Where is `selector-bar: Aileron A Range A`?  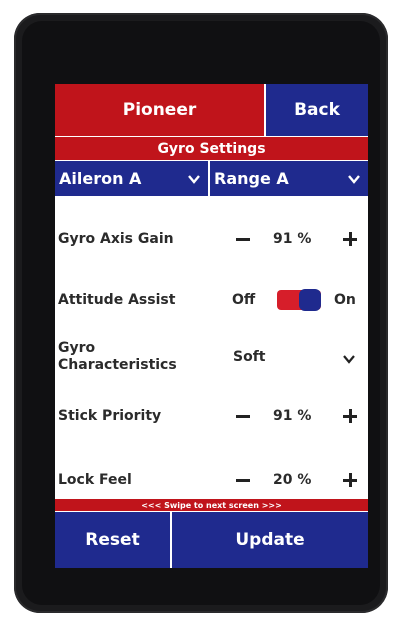 selector-bar: Aileron A Range A is located at coordinates (211, 178).